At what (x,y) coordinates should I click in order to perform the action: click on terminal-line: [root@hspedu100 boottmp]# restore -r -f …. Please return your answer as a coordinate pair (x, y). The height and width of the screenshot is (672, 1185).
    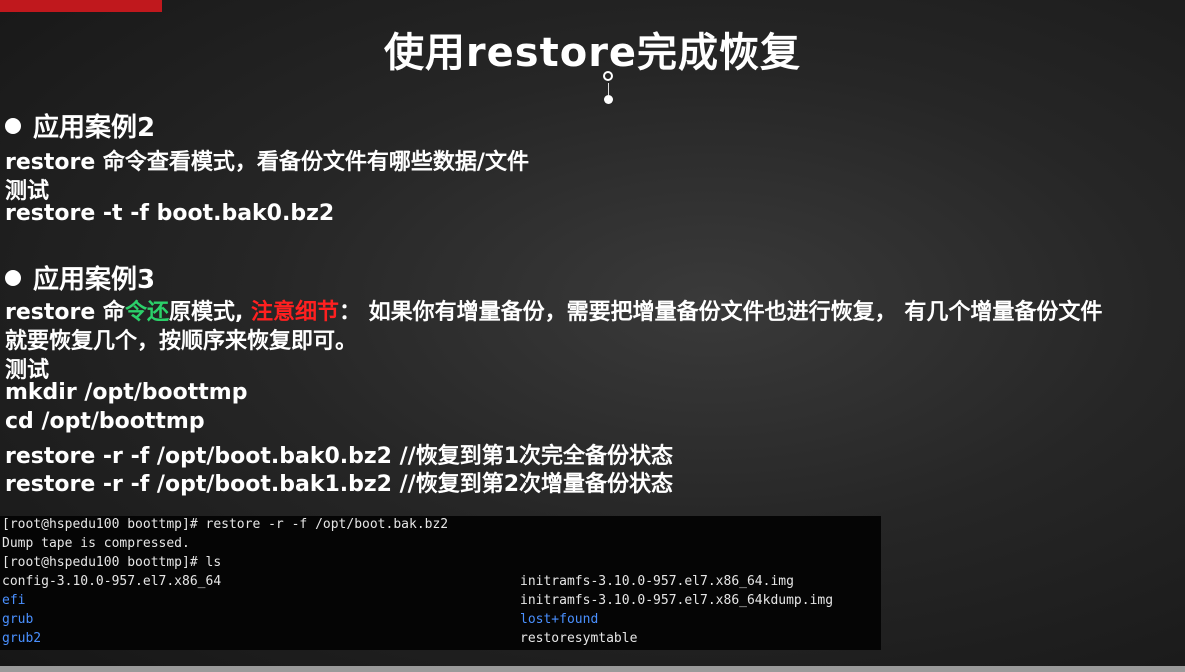
    Looking at the image, I should click on (225, 524).